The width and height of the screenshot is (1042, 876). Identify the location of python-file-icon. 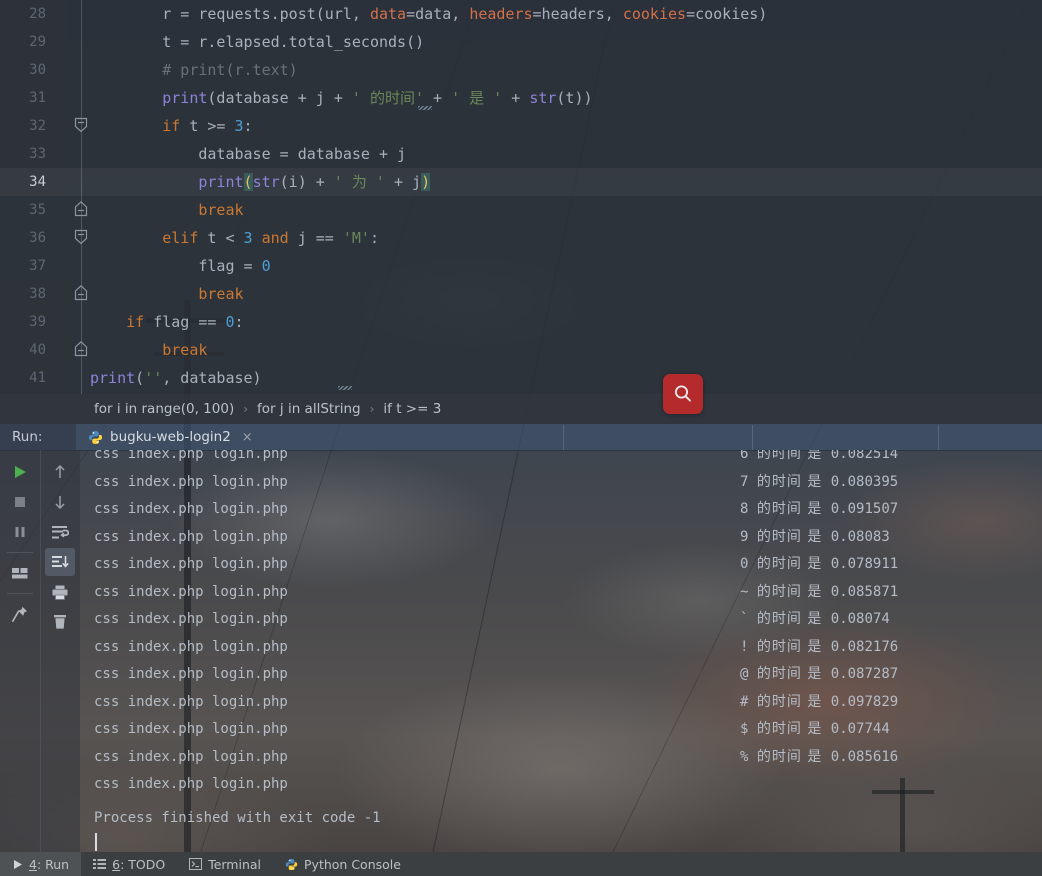
(95, 437).